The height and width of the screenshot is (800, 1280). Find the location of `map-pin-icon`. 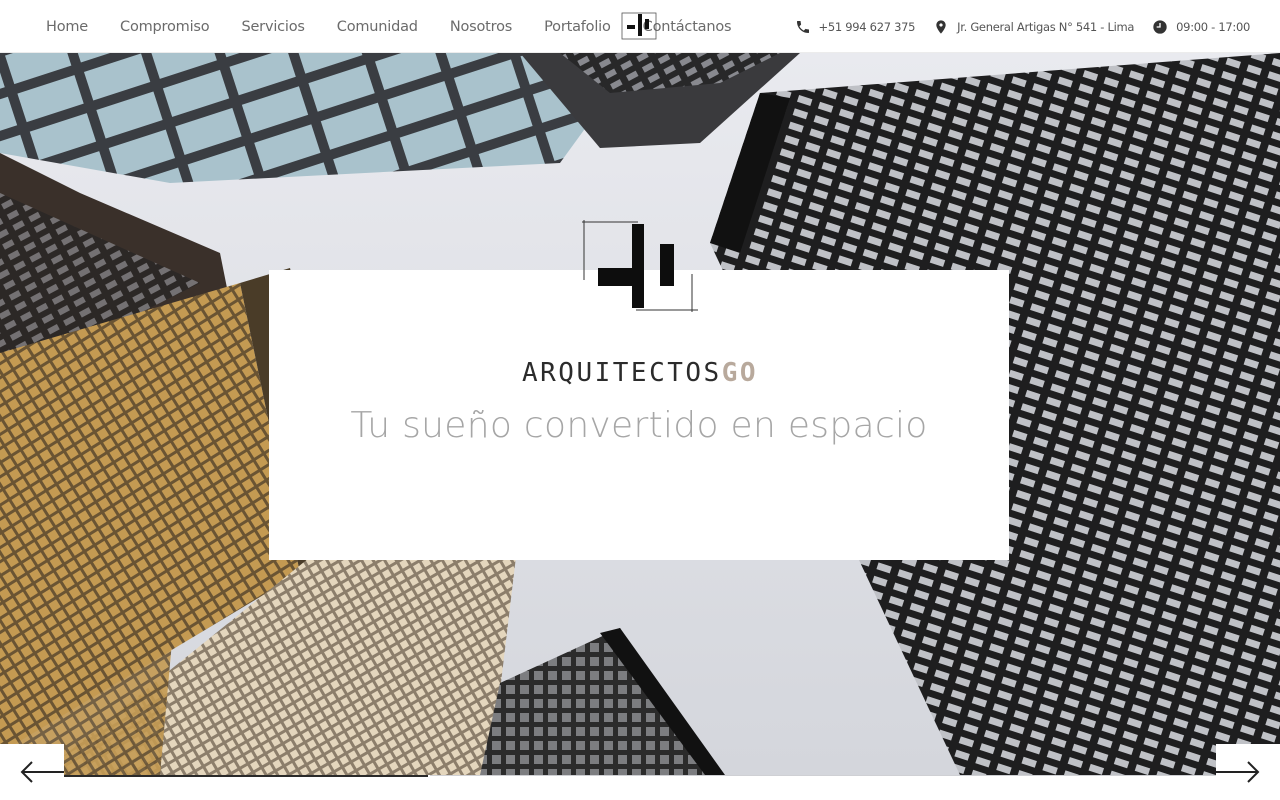

map-pin-icon is located at coordinates (941, 27).